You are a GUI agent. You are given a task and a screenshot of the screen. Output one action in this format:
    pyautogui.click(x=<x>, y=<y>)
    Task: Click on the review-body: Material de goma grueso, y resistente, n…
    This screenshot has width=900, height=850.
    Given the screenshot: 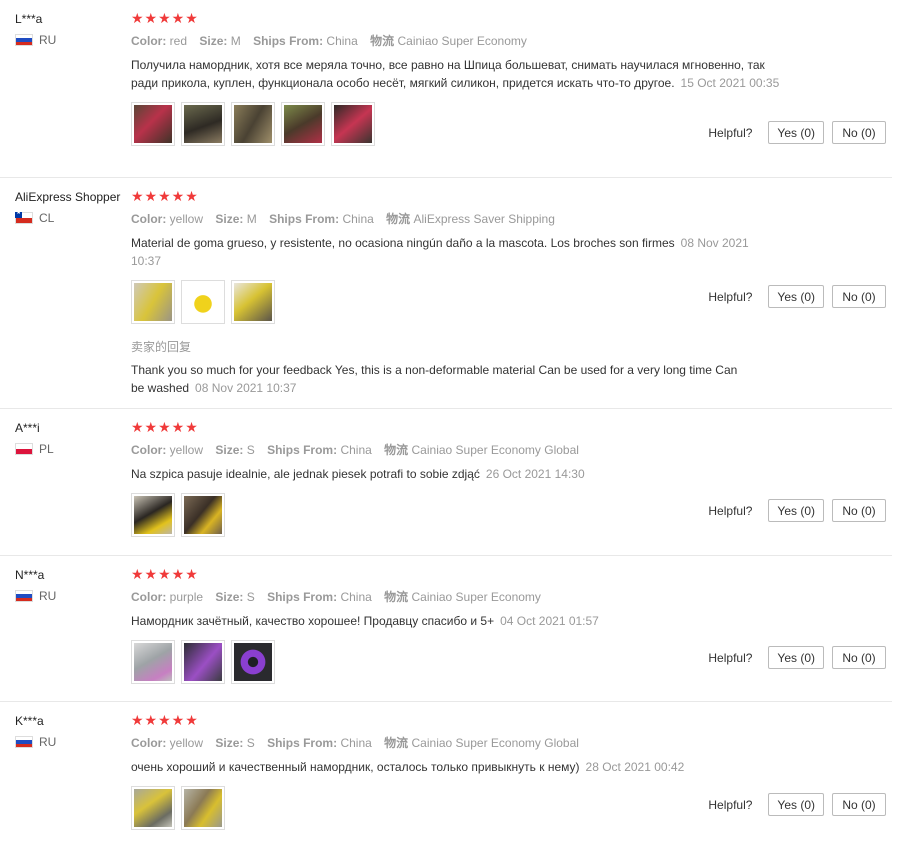 What is the action you would take?
    pyautogui.click(x=403, y=243)
    